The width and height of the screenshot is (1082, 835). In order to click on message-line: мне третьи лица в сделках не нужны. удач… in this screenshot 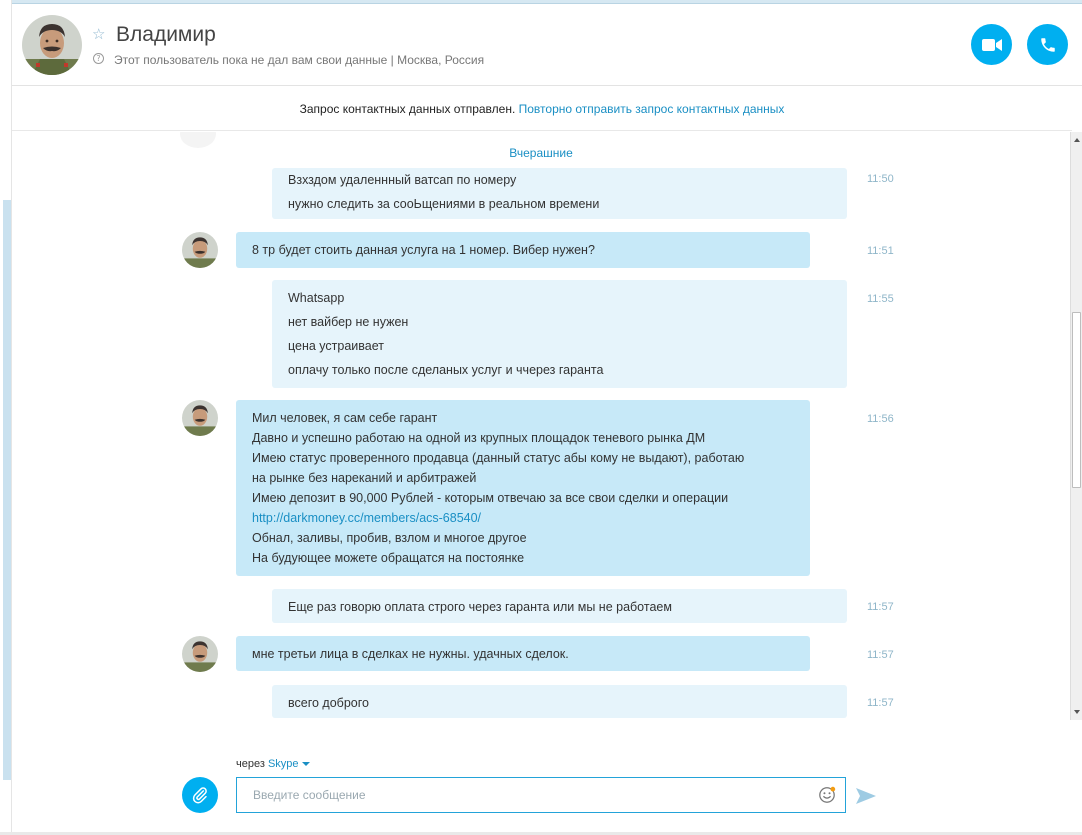, I will do `click(410, 654)`.